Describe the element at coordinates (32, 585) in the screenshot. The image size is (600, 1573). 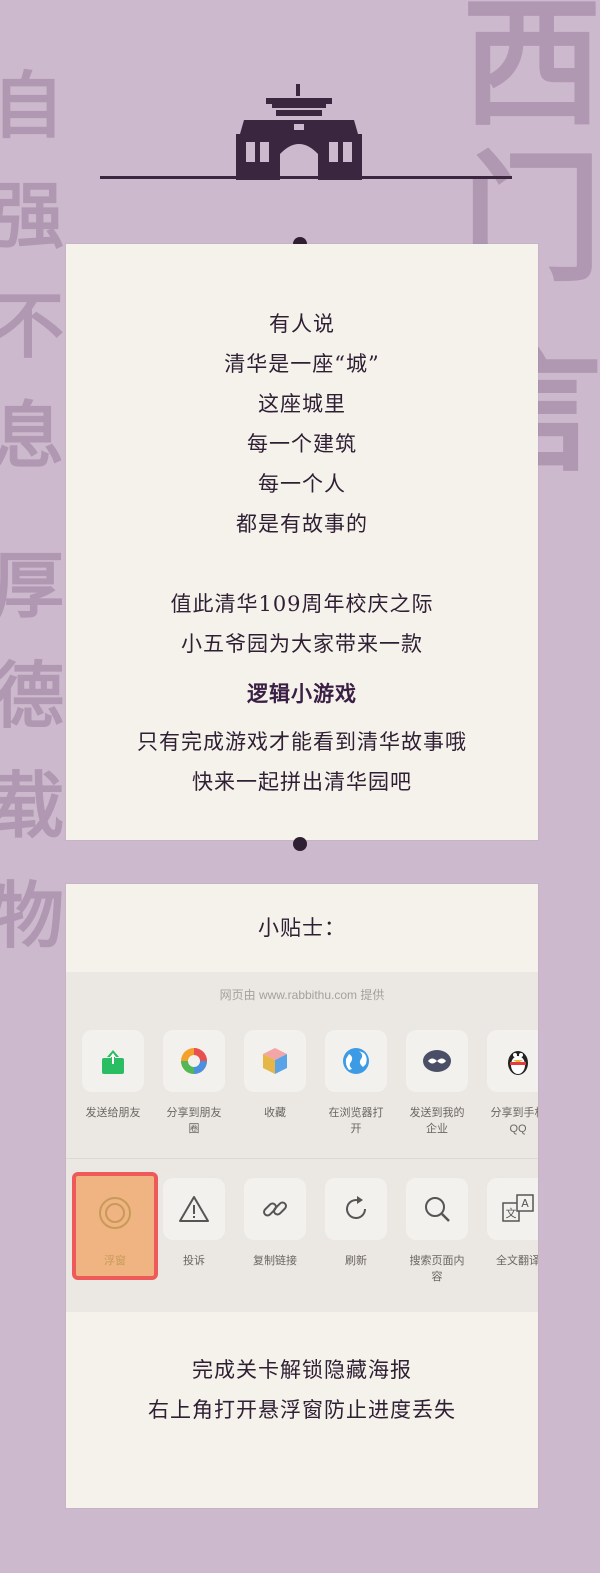
I see `bg-char-5: 厚` at that location.